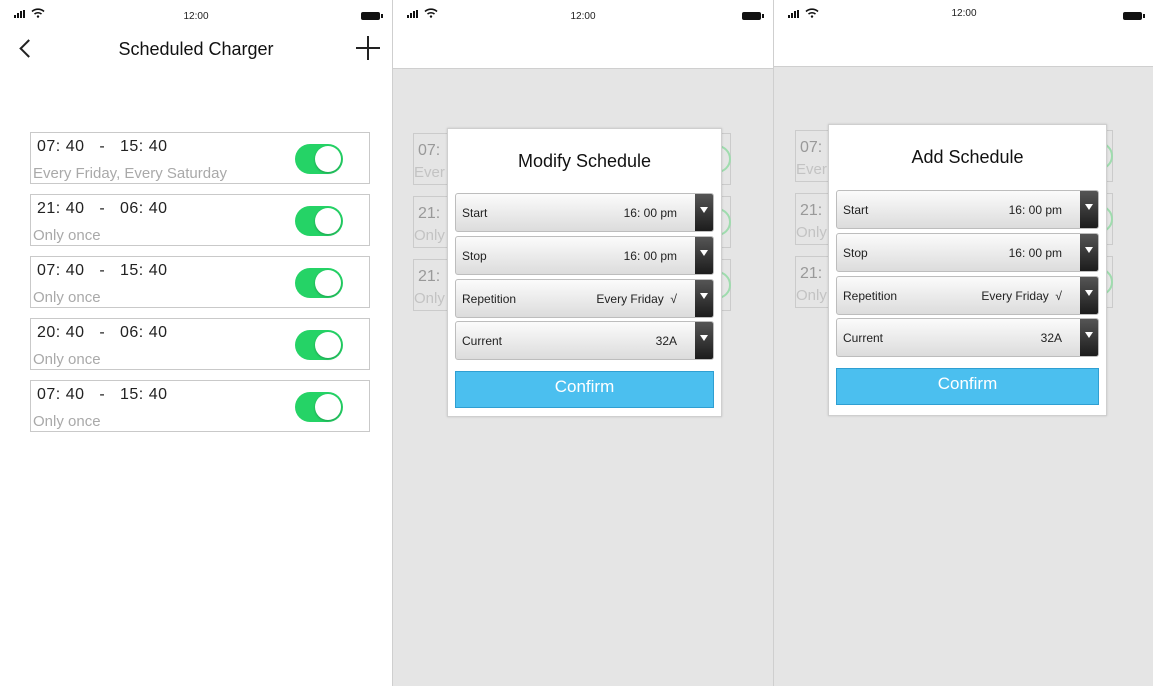  What do you see at coordinates (61, 208) in the screenshot?
I see `start-time: 21: 40` at bounding box center [61, 208].